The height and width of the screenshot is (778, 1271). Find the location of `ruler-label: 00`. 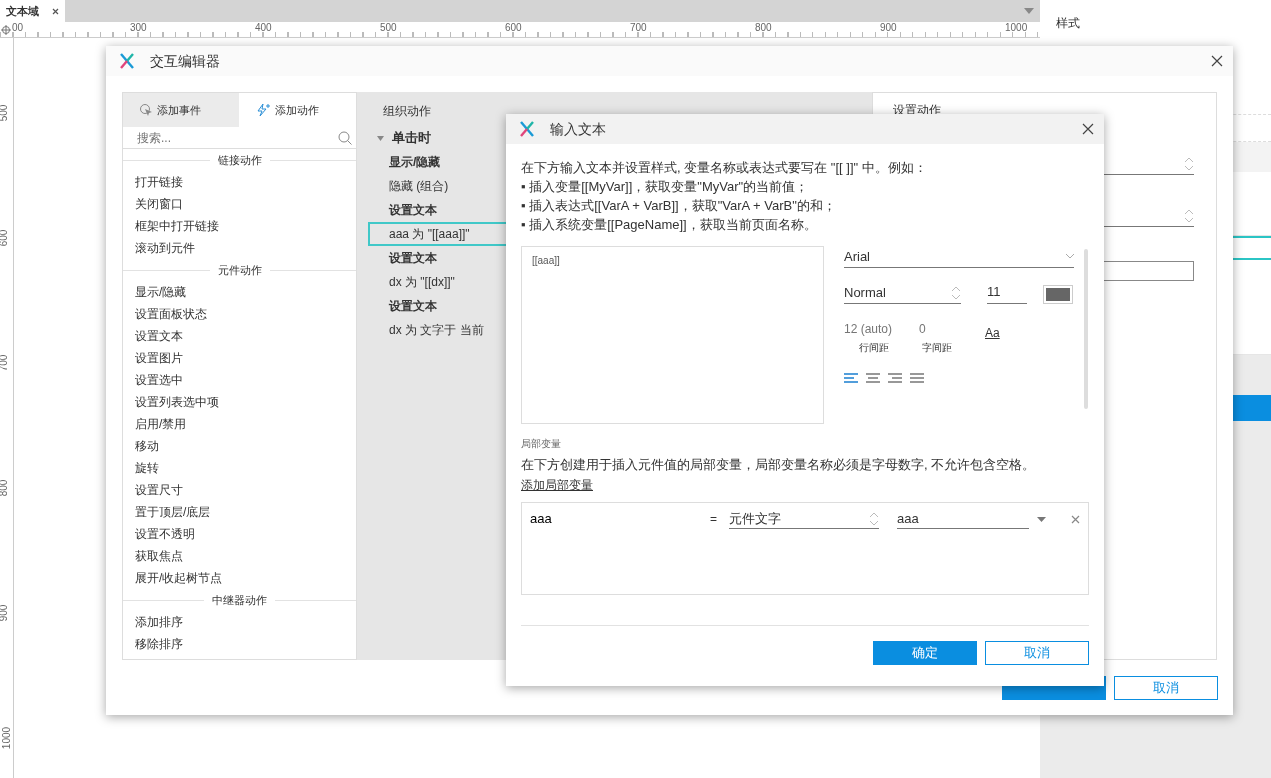

ruler-label: 00 is located at coordinates (18, 28).